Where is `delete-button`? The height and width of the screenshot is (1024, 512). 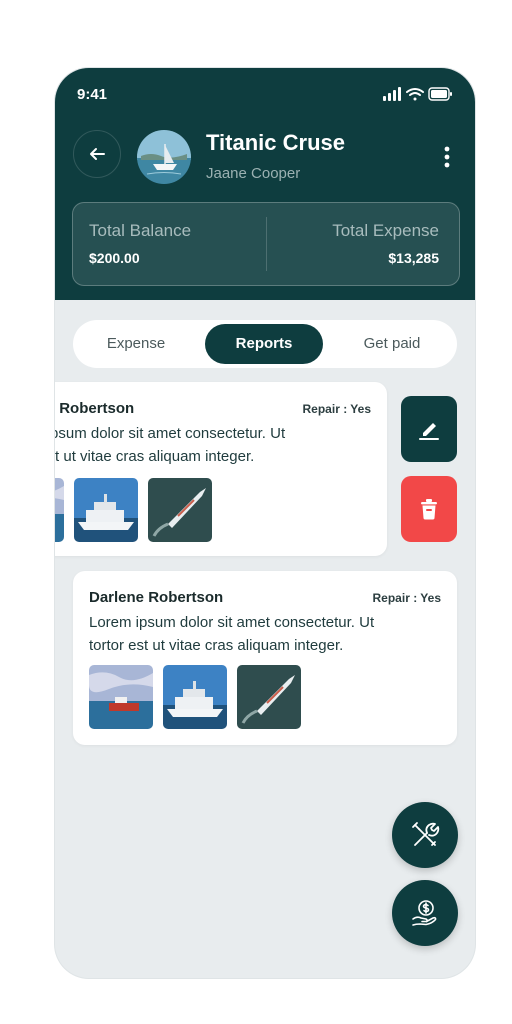 delete-button is located at coordinates (429, 509).